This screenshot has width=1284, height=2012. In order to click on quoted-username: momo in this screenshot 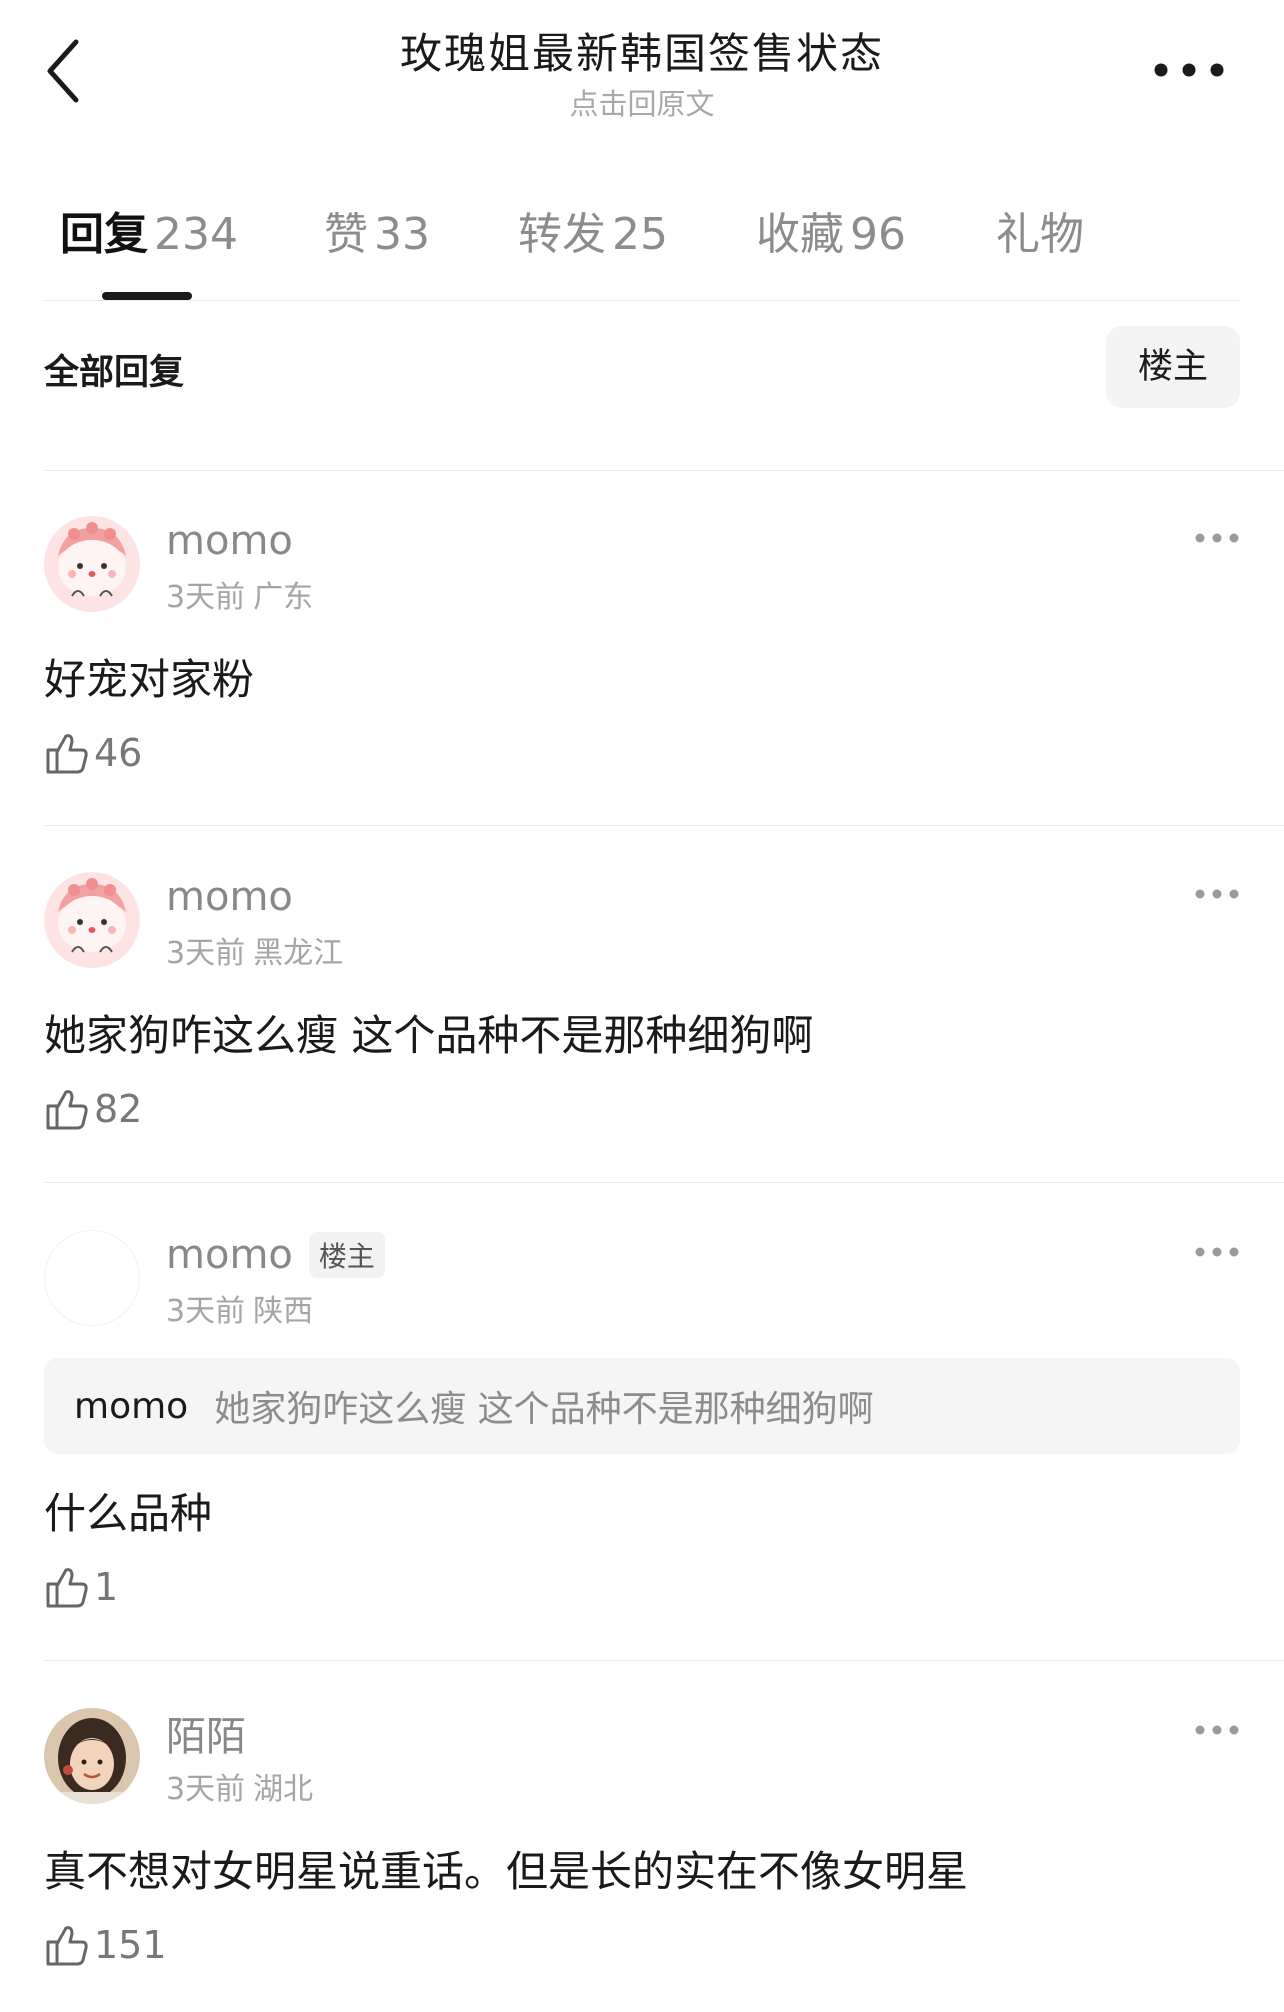, I will do `click(131, 1406)`.